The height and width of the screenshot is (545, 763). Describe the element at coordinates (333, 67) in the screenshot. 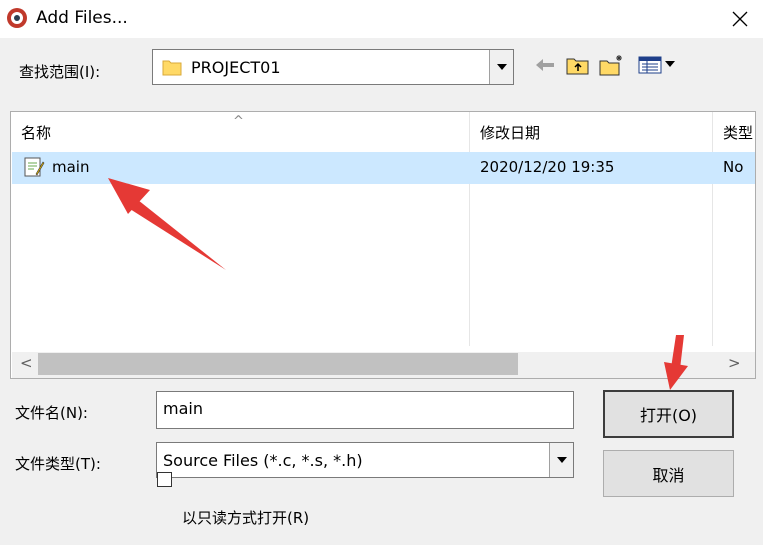

I see `lookin-combo: PROJECT01` at that location.